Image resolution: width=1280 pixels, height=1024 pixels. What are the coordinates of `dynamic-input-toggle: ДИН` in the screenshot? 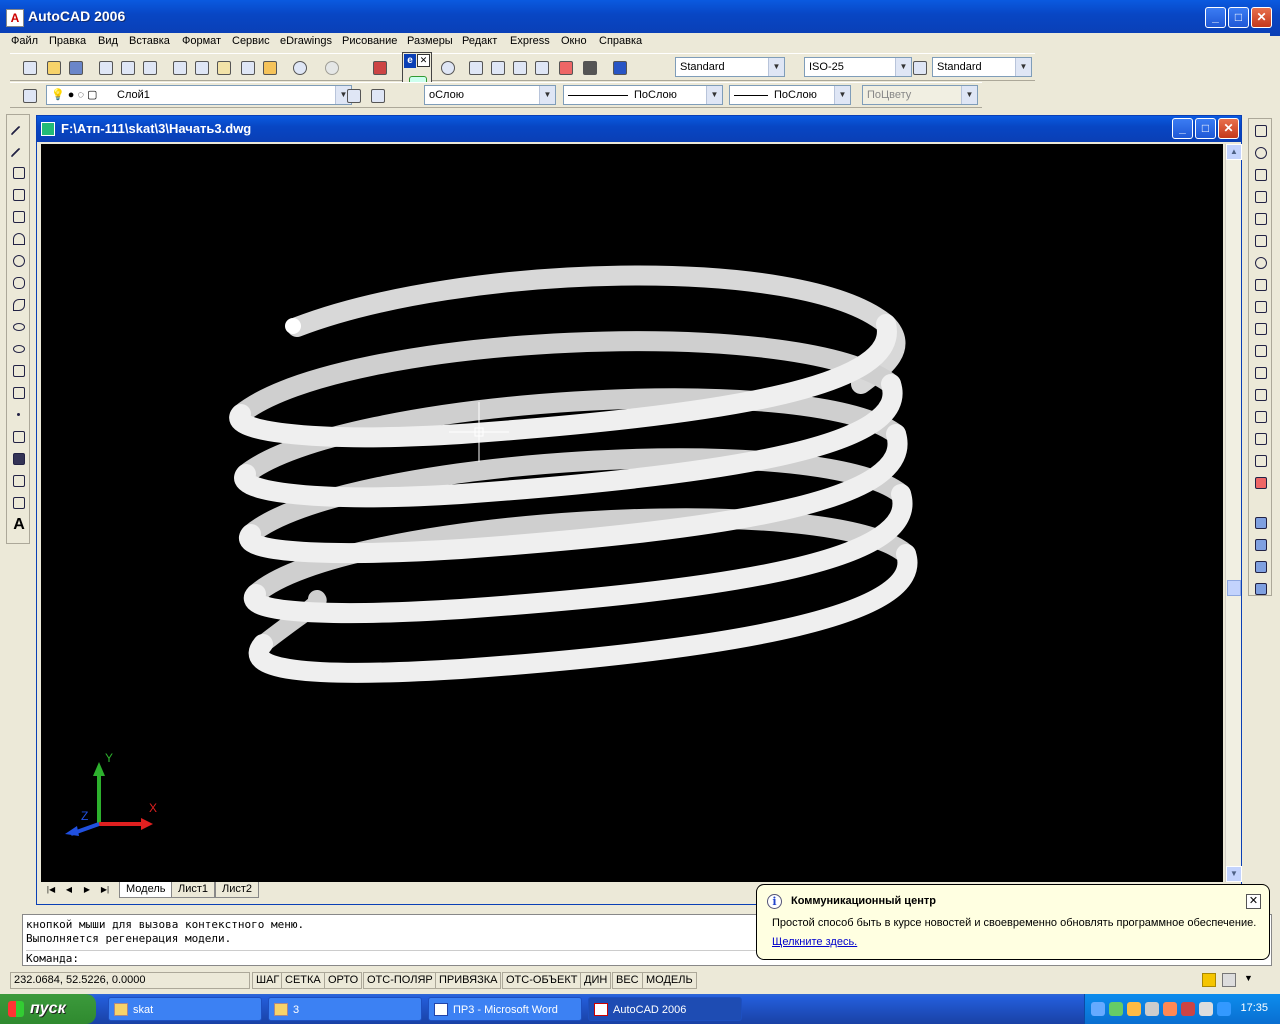 It's located at (596, 980).